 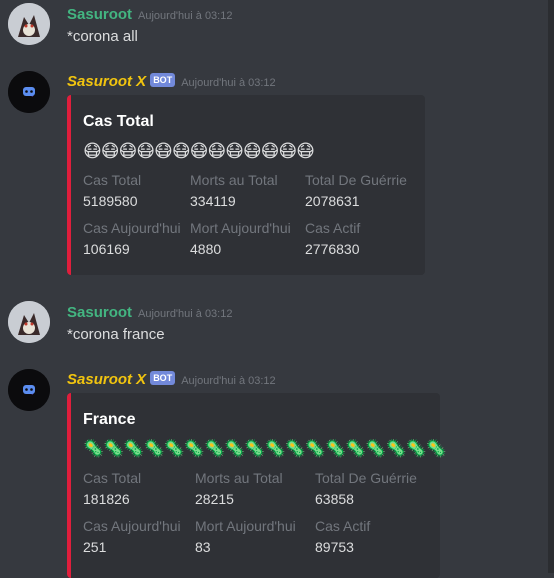 What do you see at coordinates (116, 334) in the screenshot?
I see `message-content: *corona france` at bounding box center [116, 334].